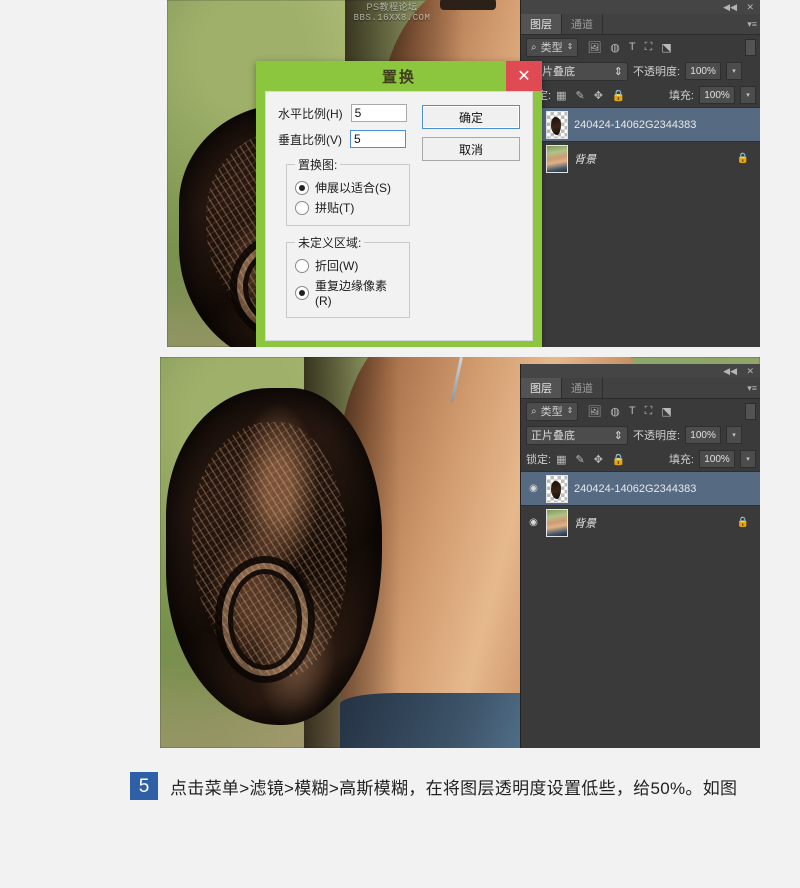  What do you see at coordinates (351, 293) in the screenshot?
I see `radio-repeat-edge-pixels-label: 重复边缘像素(R)` at bounding box center [351, 293].